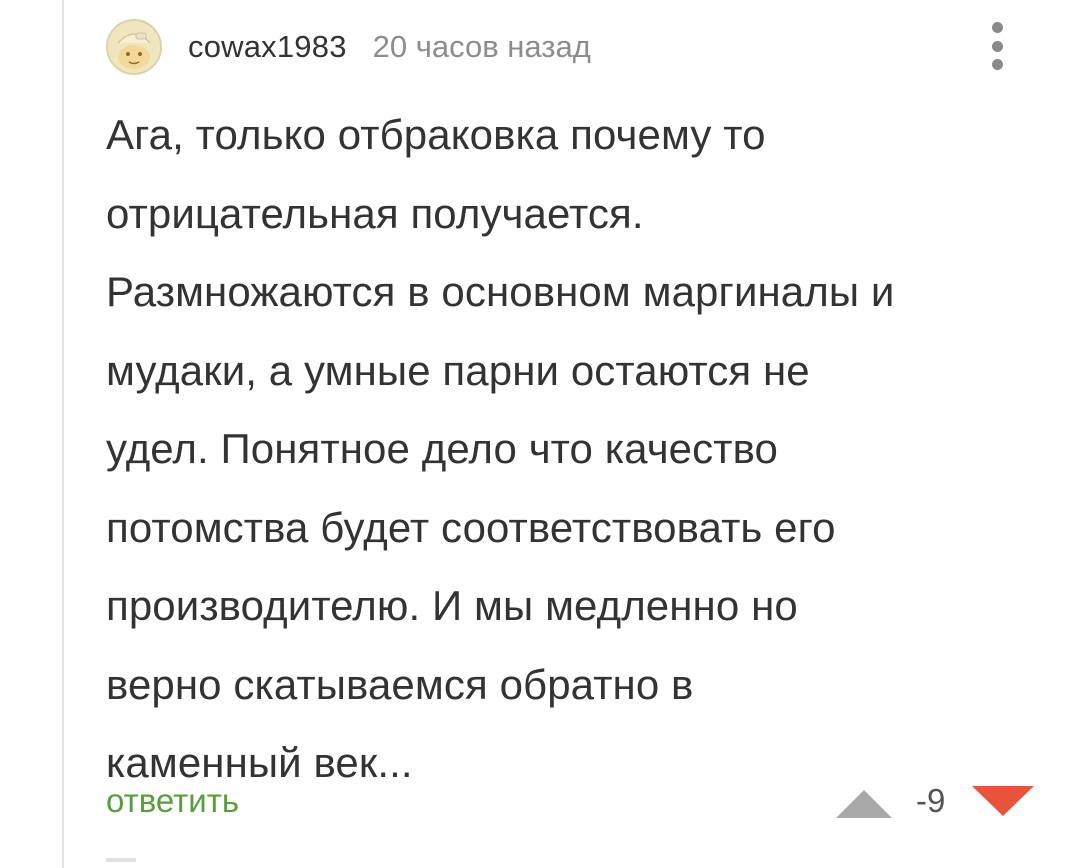  Describe the element at coordinates (931, 800) in the screenshot. I see `rating-value: -9` at that location.